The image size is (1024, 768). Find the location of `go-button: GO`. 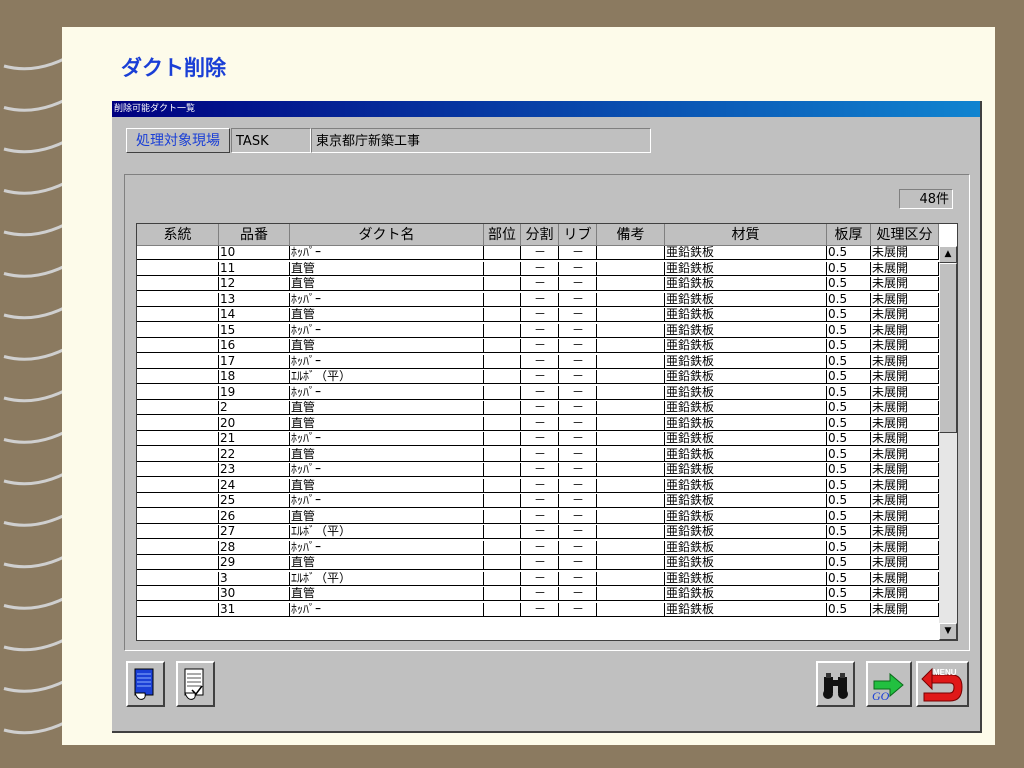

go-button: GO is located at coordinates (889, 684).